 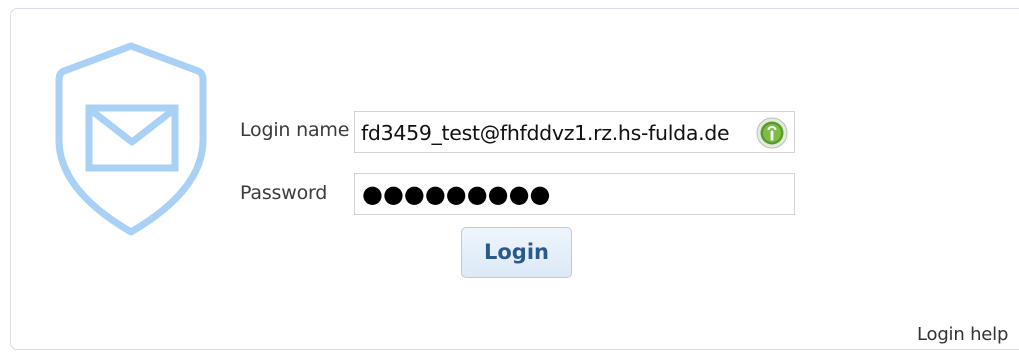 I want to click on login-name-input: fd3459_test@fhfddvz1.rz.hs-fulda.de, so click(x=574, y=132).